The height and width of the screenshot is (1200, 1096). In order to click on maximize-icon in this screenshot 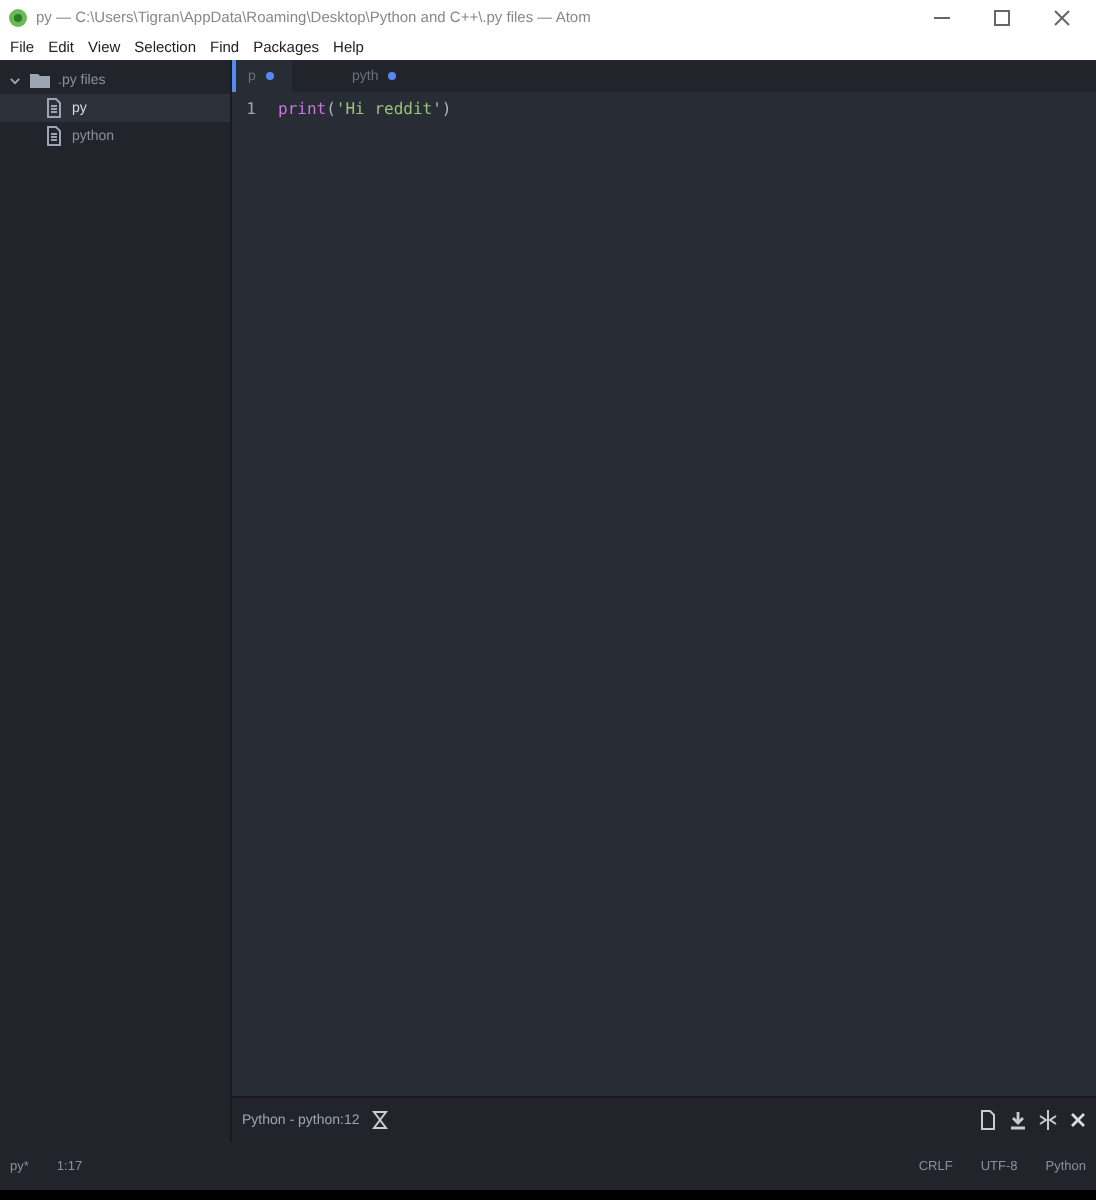, I will do `click(1002, 17)`.